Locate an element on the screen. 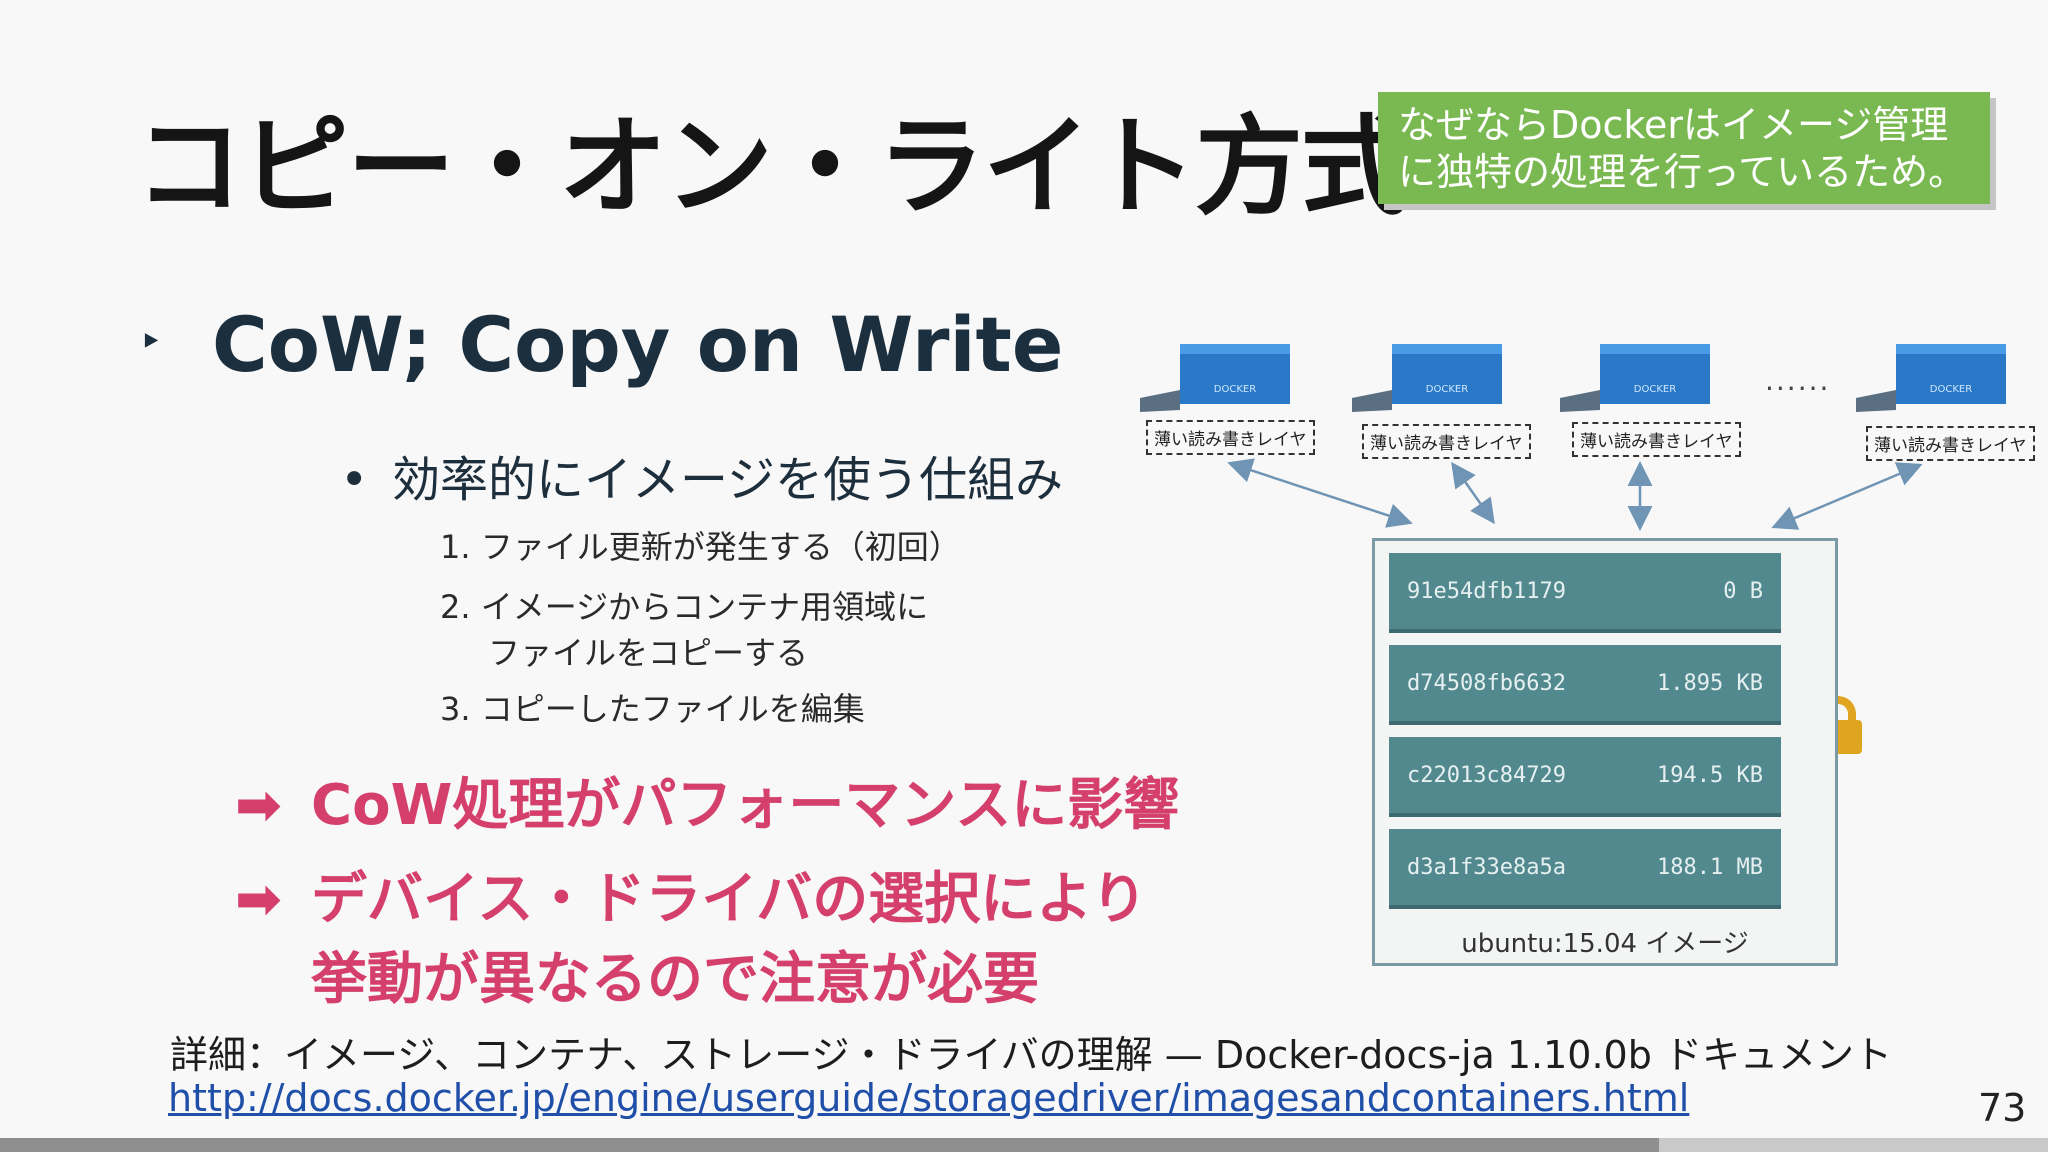 Image resolution: width=2048 pixels, height=1152 pixels. callout-line-2: に独特の処理を行っているため。 is located at coordinates (1682, 172).